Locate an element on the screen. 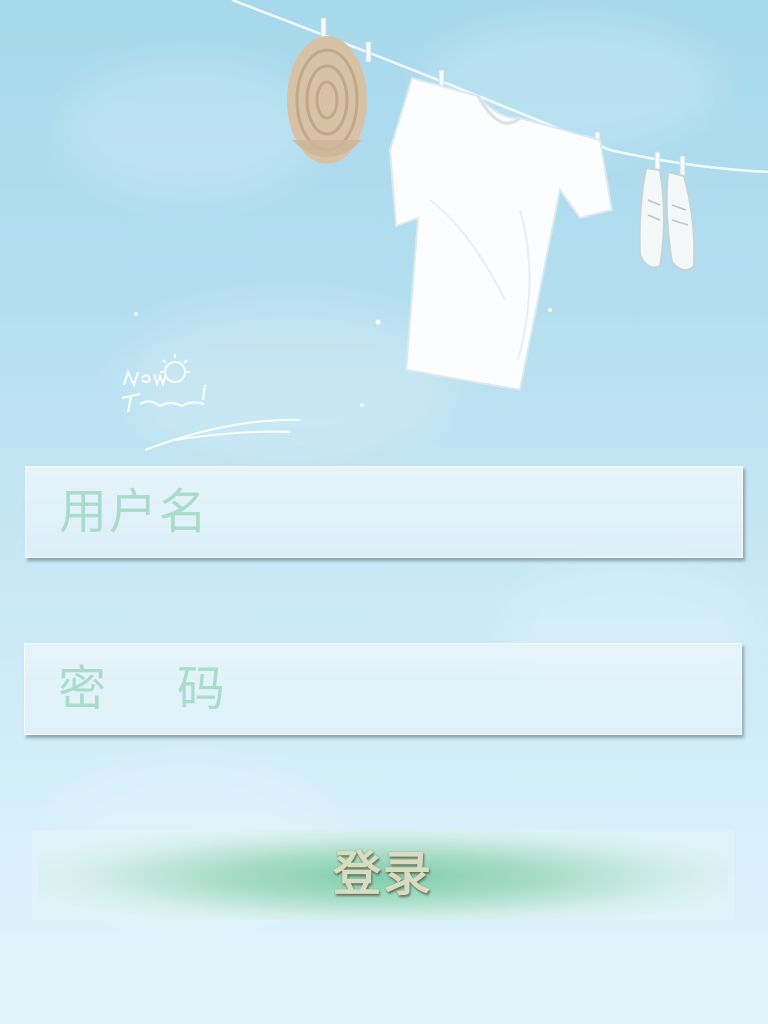 Image resolution: width=768 pixels, height=1024 pixels. new-tomorrow-doodle is located at coordinates (211, 402).